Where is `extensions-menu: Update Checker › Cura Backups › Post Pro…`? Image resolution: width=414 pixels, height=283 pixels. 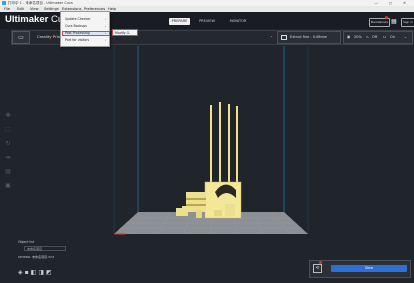 extensions-menu: Update Checker › Cura Backups › Post Pro… is located at coordinates (85, 29).